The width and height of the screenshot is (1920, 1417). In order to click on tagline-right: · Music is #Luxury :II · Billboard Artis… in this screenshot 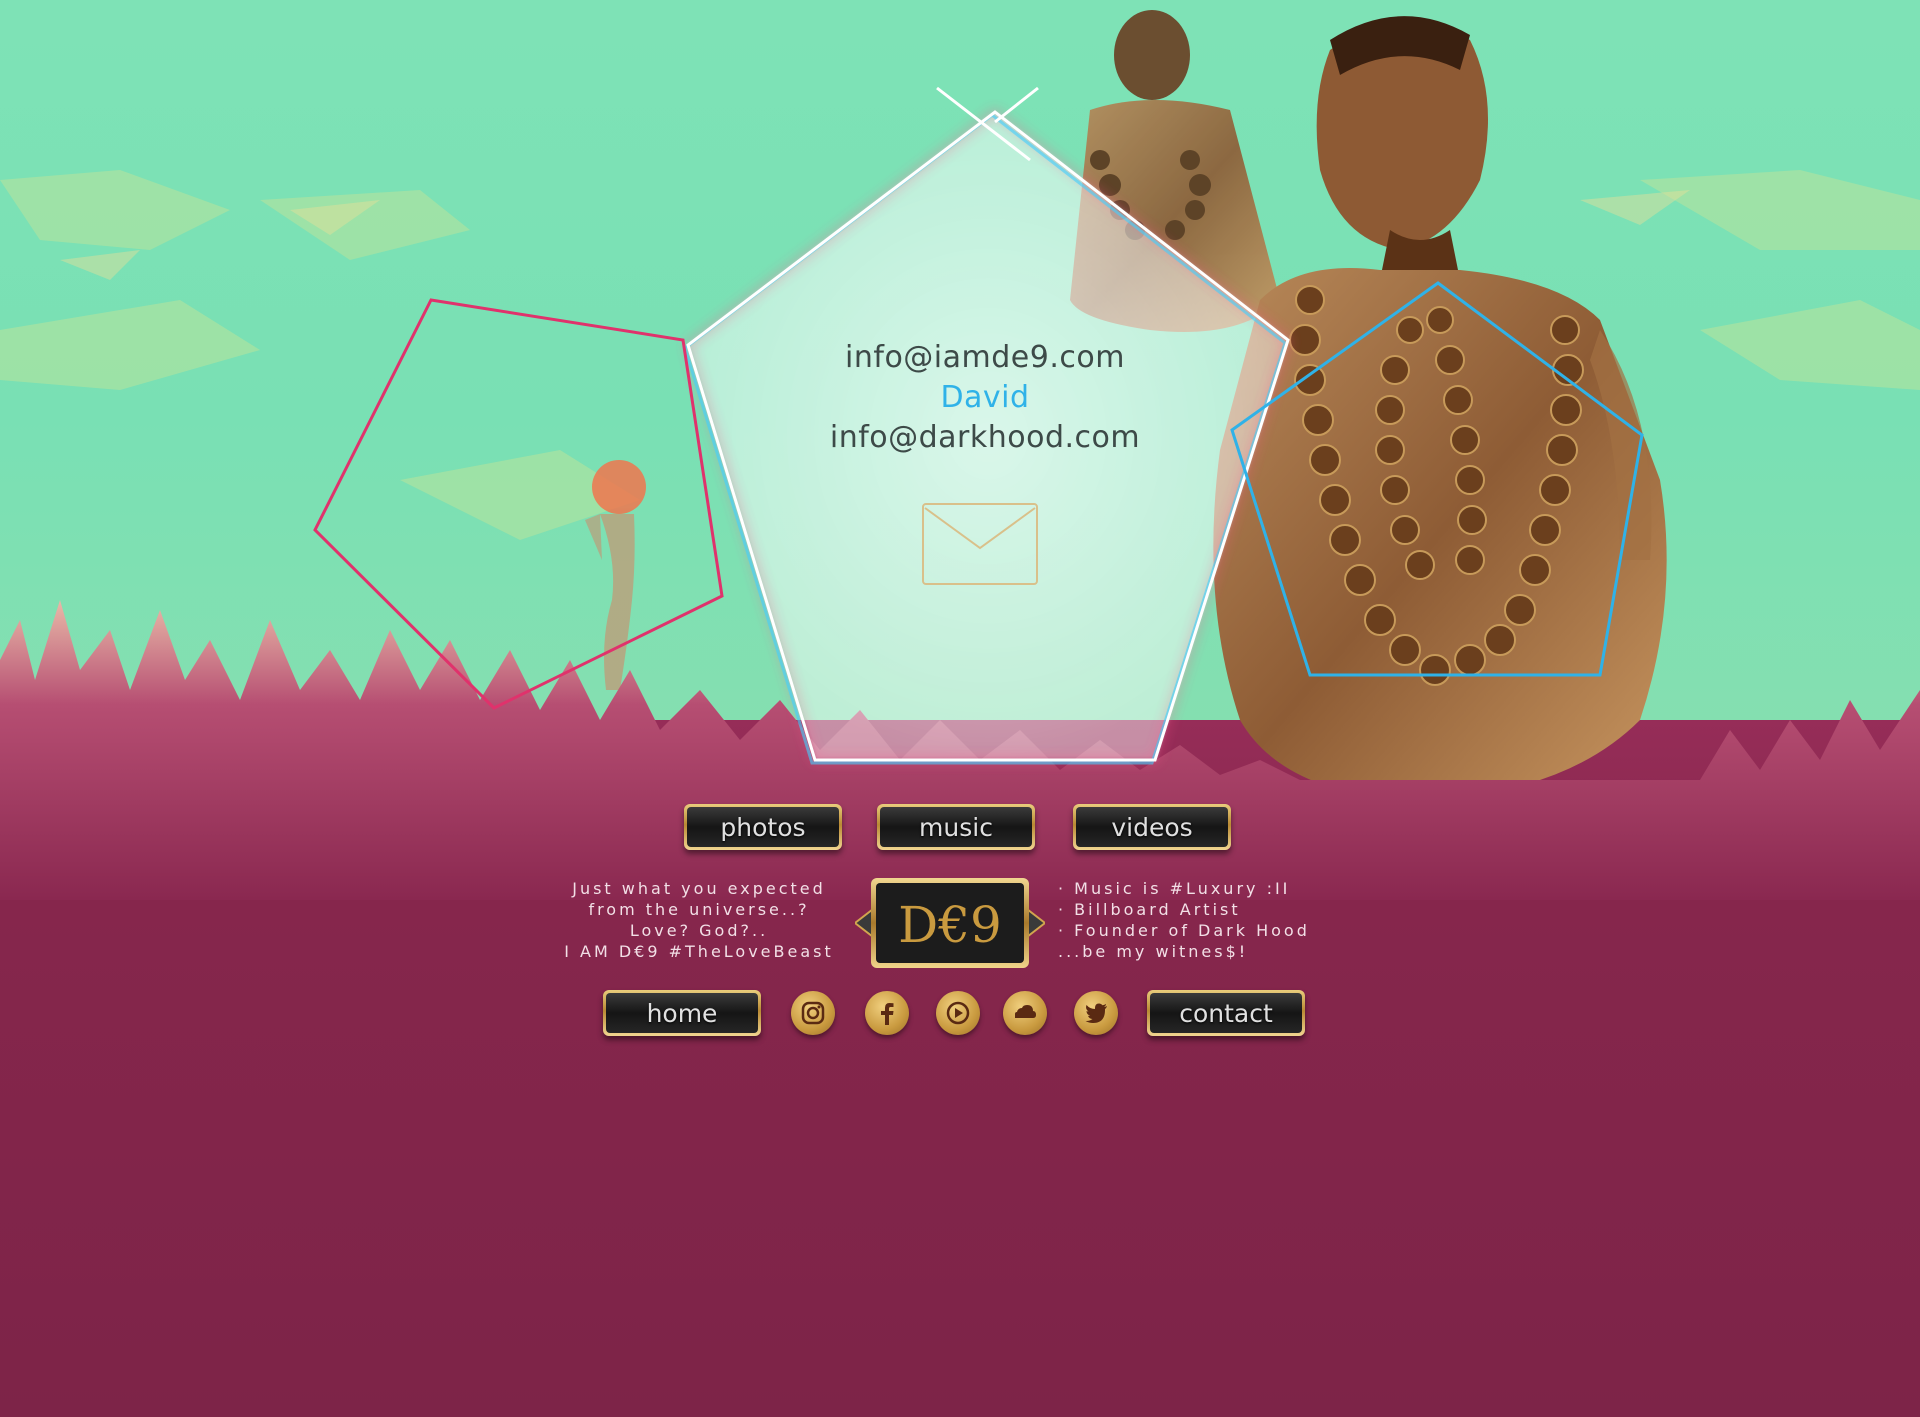, I will do `click(1208, 920)`.